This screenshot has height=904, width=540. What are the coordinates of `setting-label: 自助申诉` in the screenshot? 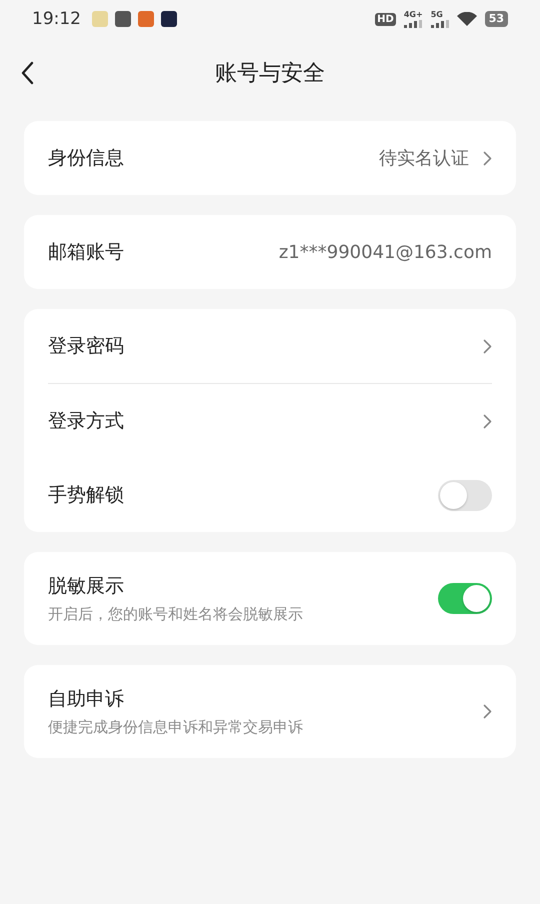 It's located at (86, 699).